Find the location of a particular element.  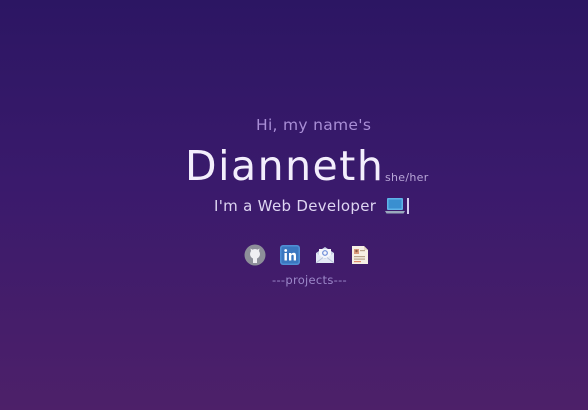

name-heading: Dianneth is located at coordinates (285, 166).